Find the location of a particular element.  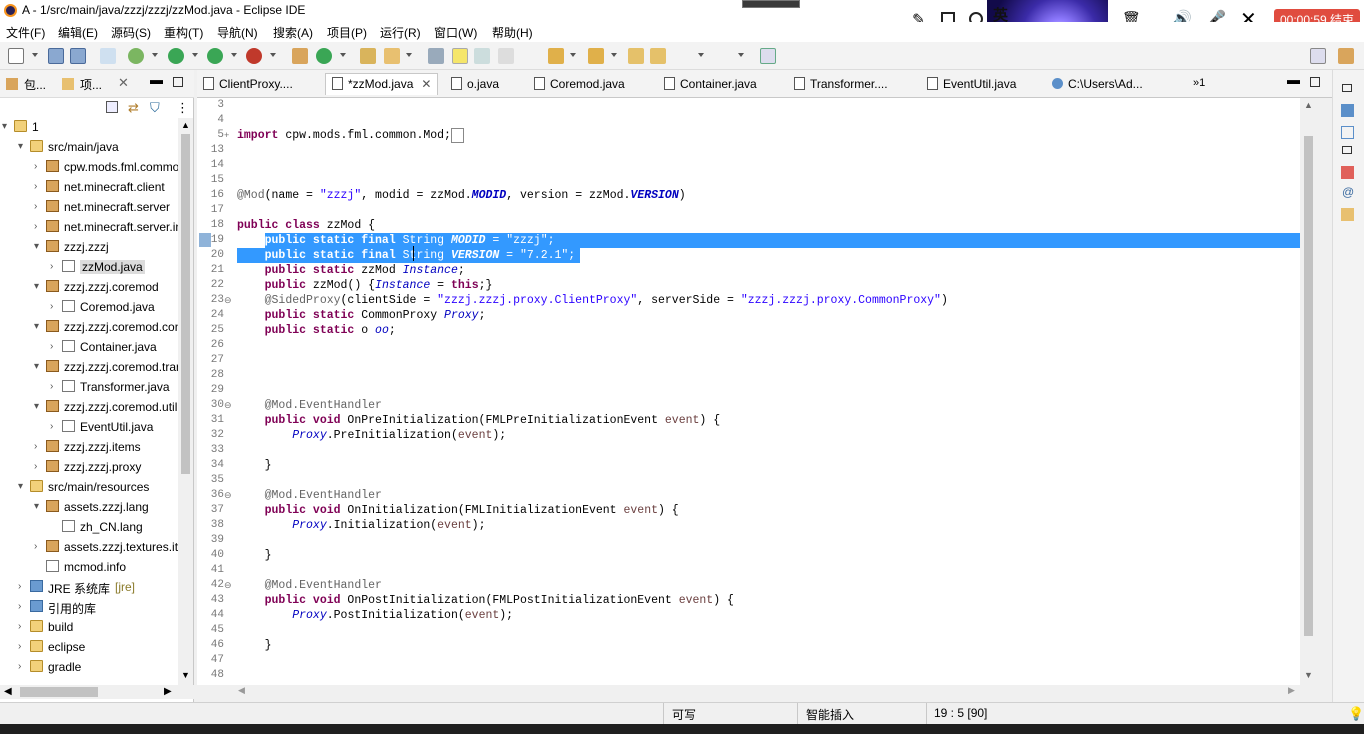

search-tool-icon is located at coordinates (392, 56).